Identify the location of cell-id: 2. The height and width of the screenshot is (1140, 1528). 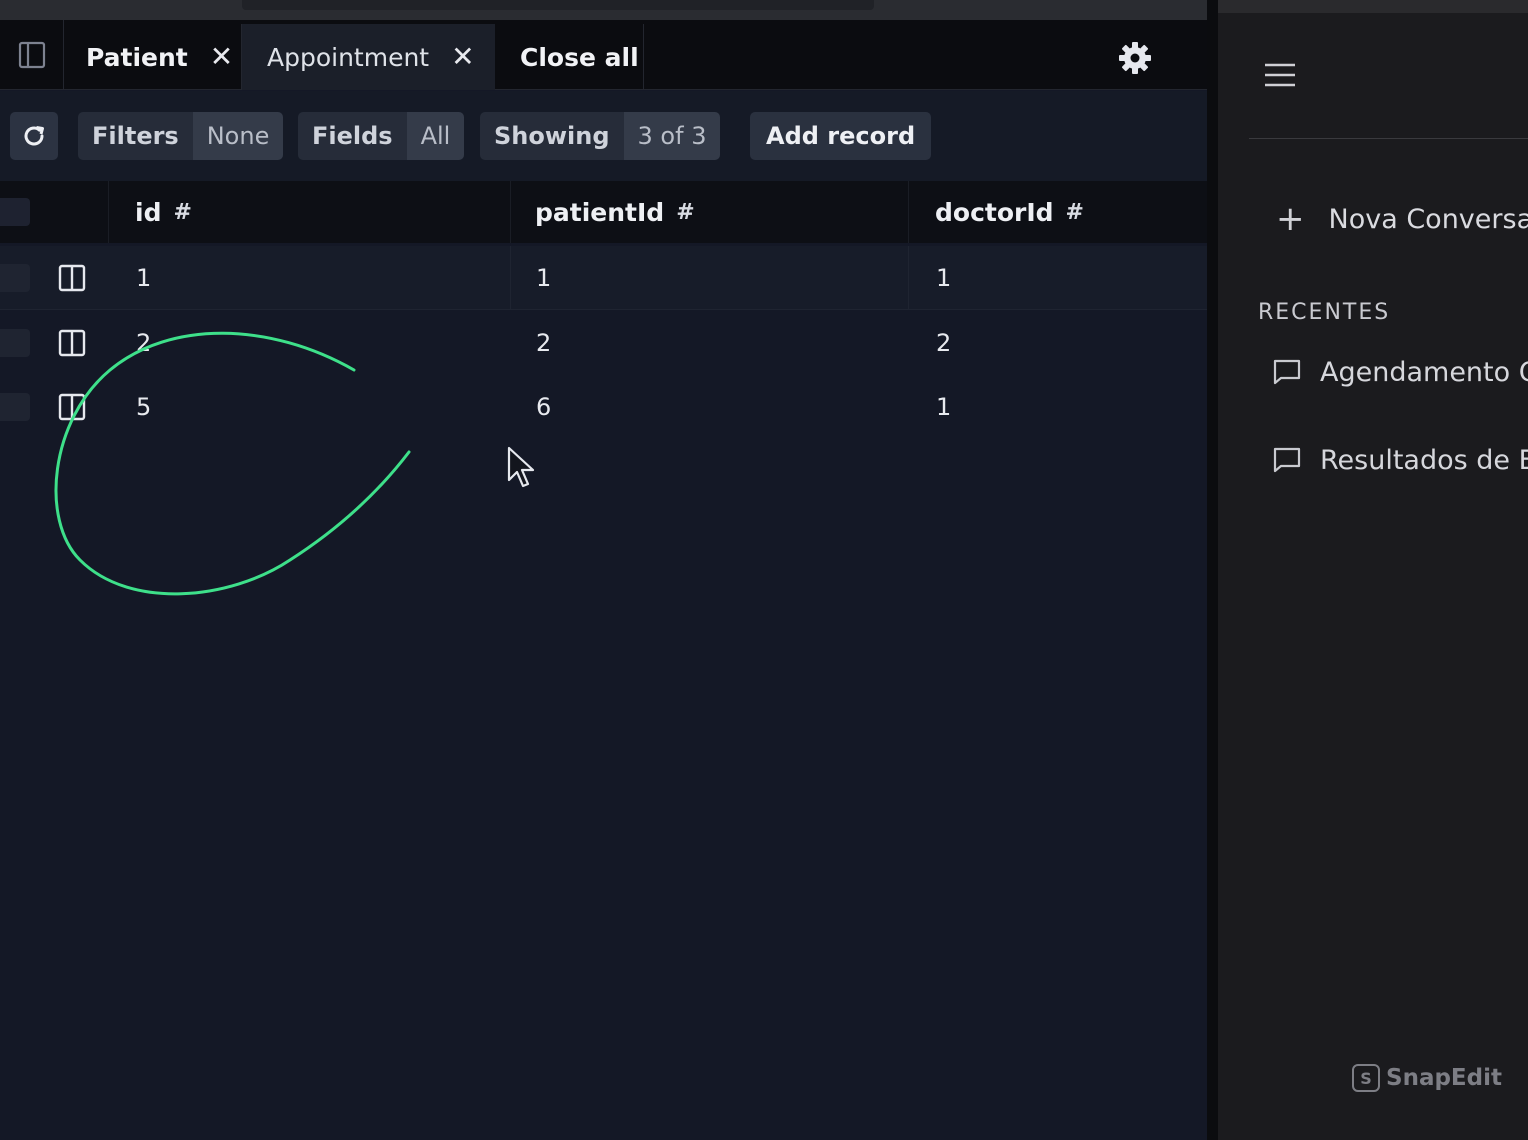
(143, 343).